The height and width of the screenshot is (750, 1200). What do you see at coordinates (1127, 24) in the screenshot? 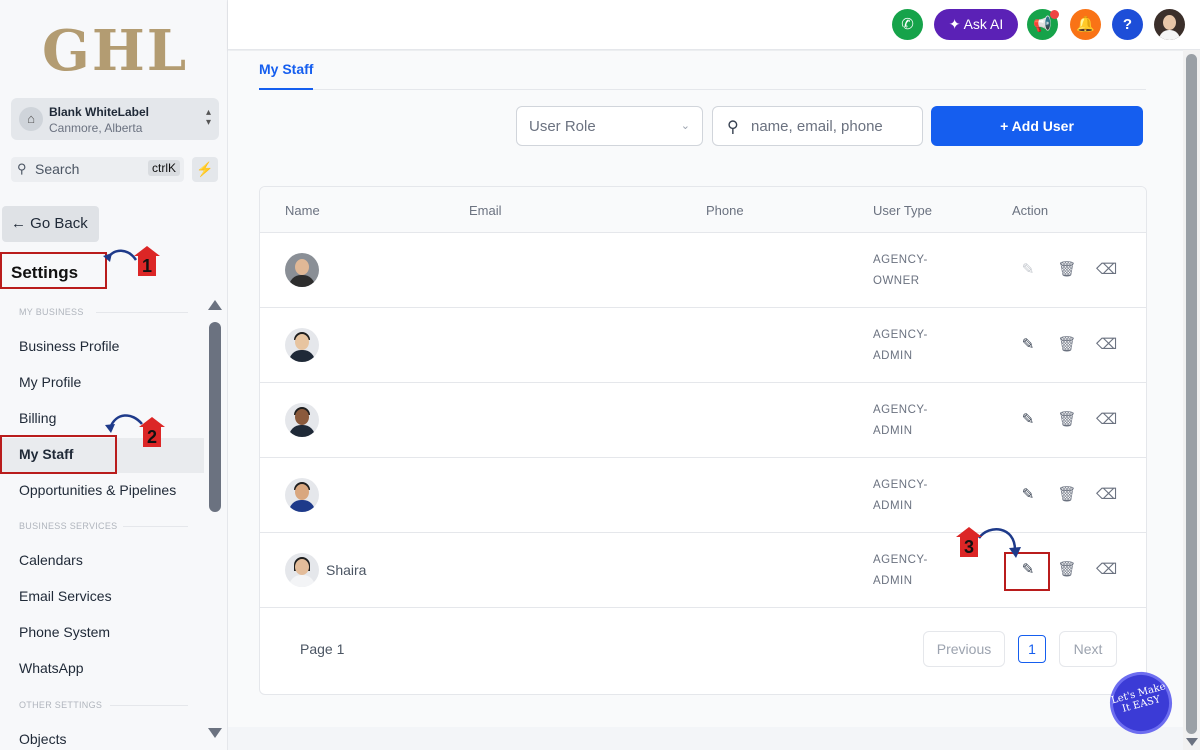
I see `help-icon: ?` at bounding box center [1127, 24].